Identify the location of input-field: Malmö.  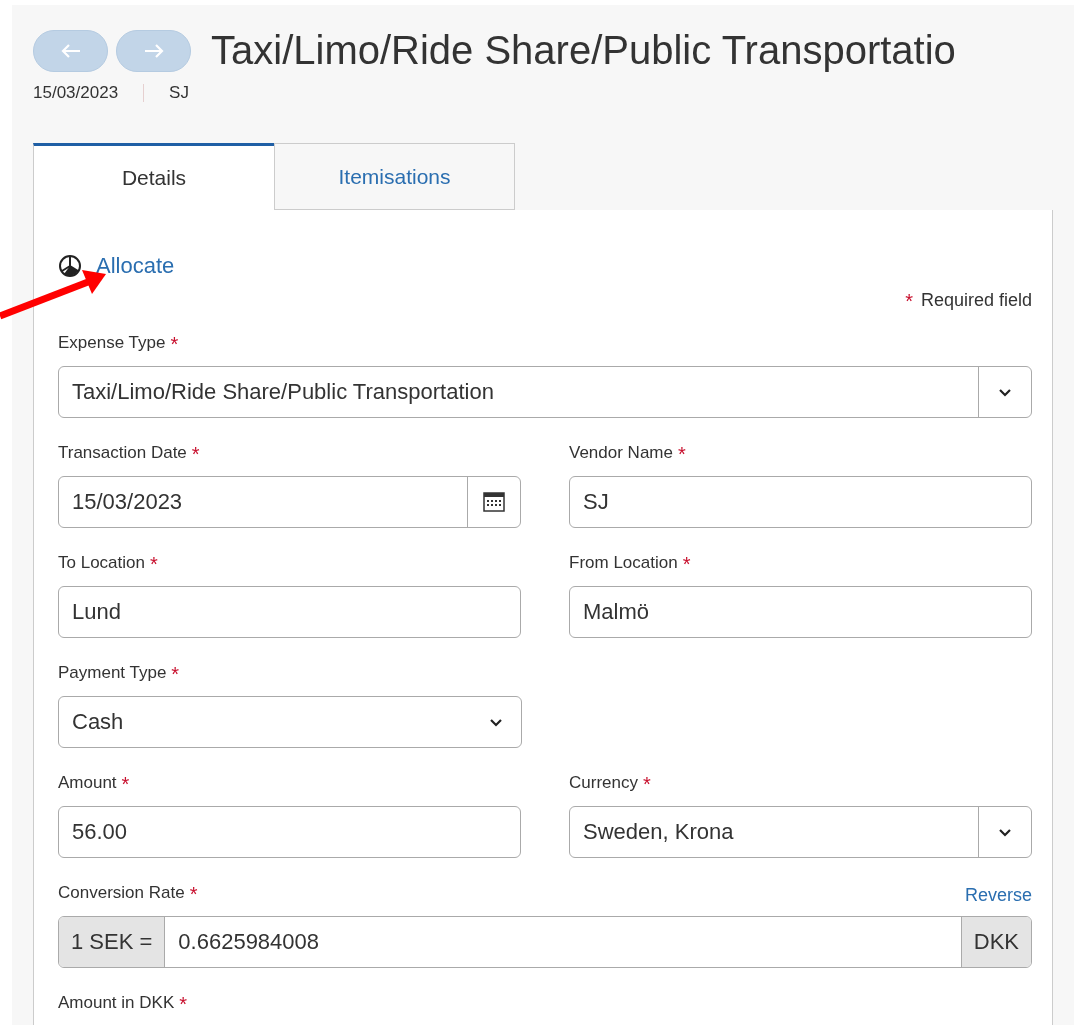
(800, 612).